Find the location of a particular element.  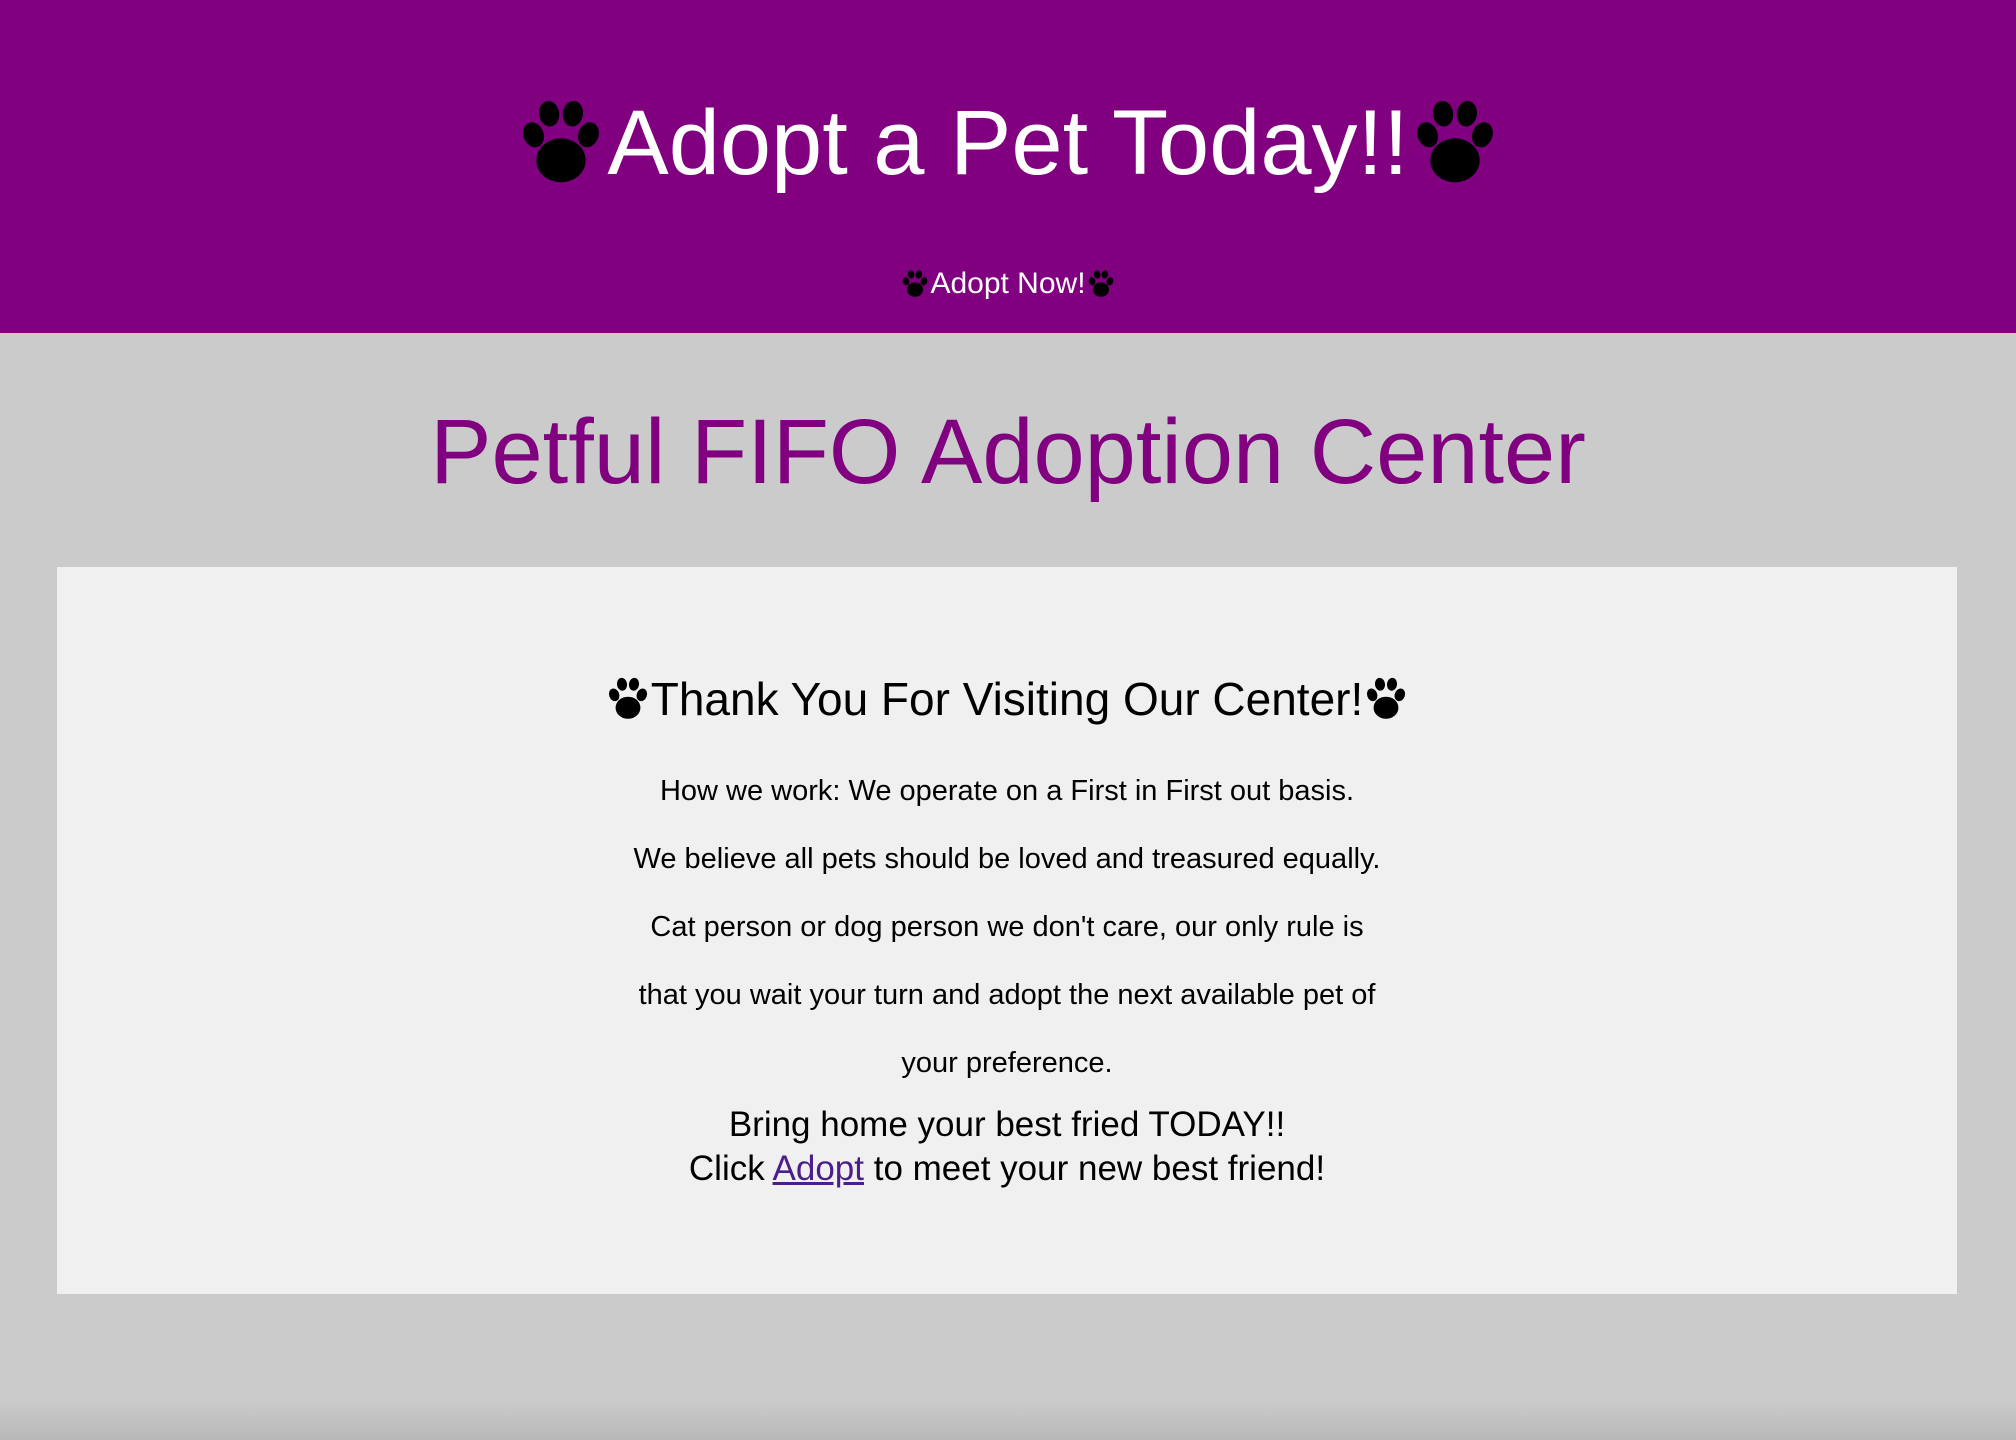

adopt-now-link: Adopt Now! is located at coordinates (1007, 284).